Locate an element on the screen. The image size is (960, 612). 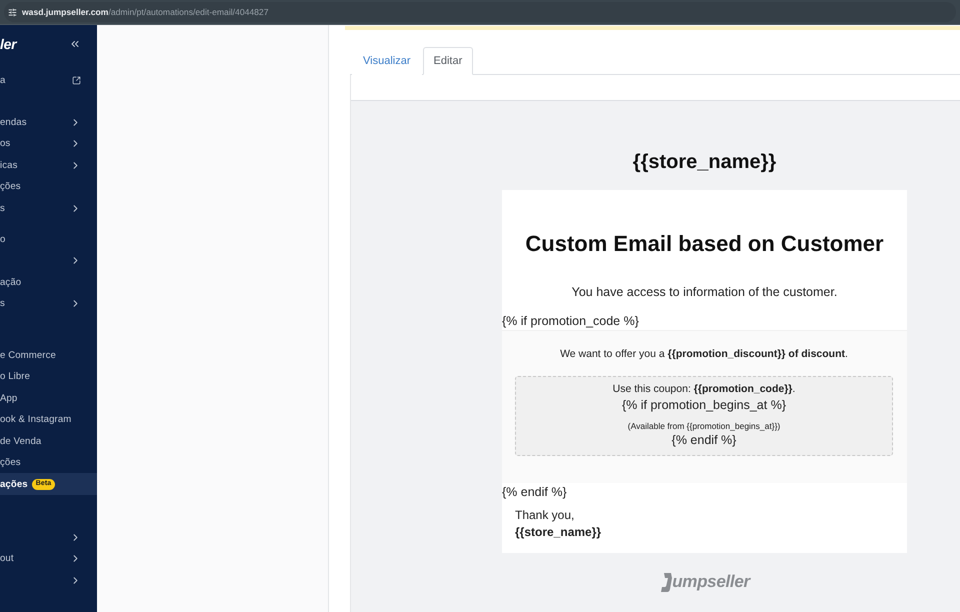
sidebar-item: o is located at coordinates (48, 239).